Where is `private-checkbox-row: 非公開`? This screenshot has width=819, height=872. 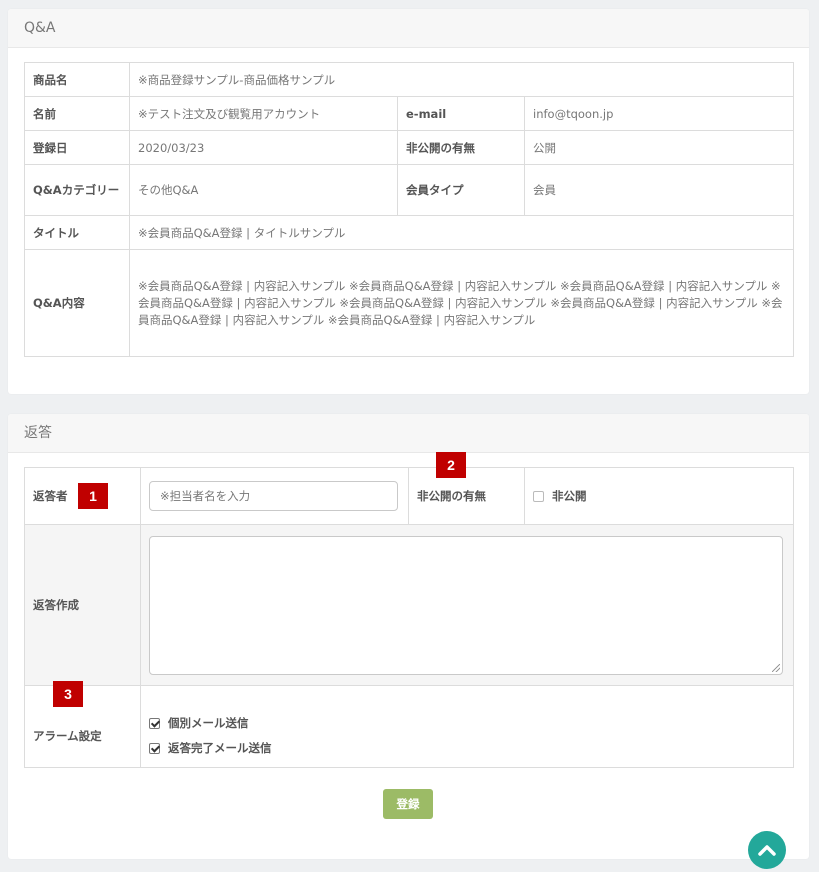 private-checkbox-row: 非公開 is located at coordinates (659, 496).